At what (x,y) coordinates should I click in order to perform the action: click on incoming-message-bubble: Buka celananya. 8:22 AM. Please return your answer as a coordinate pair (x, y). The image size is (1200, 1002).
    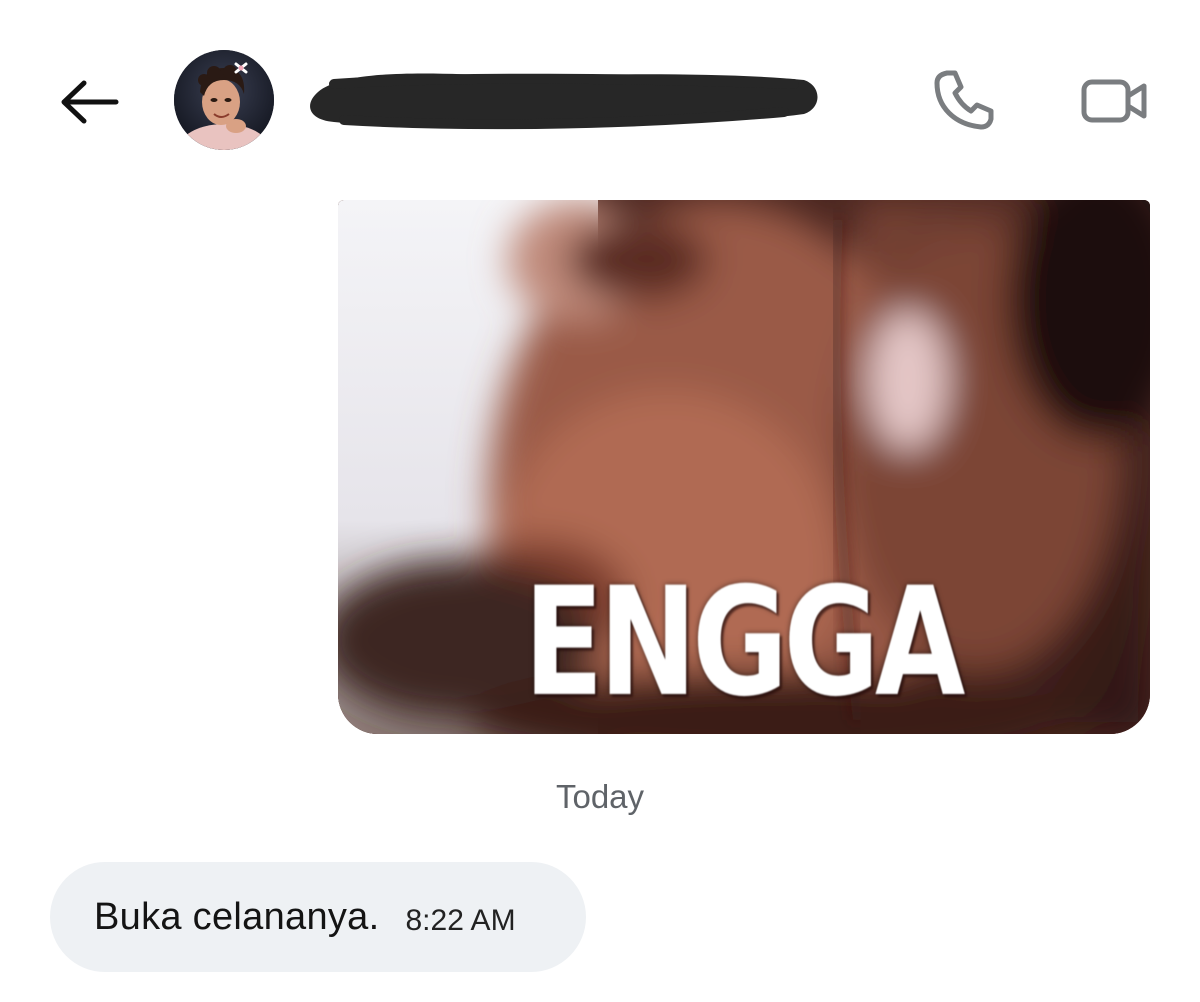
    Looking at the image, I should click on (318, 917).